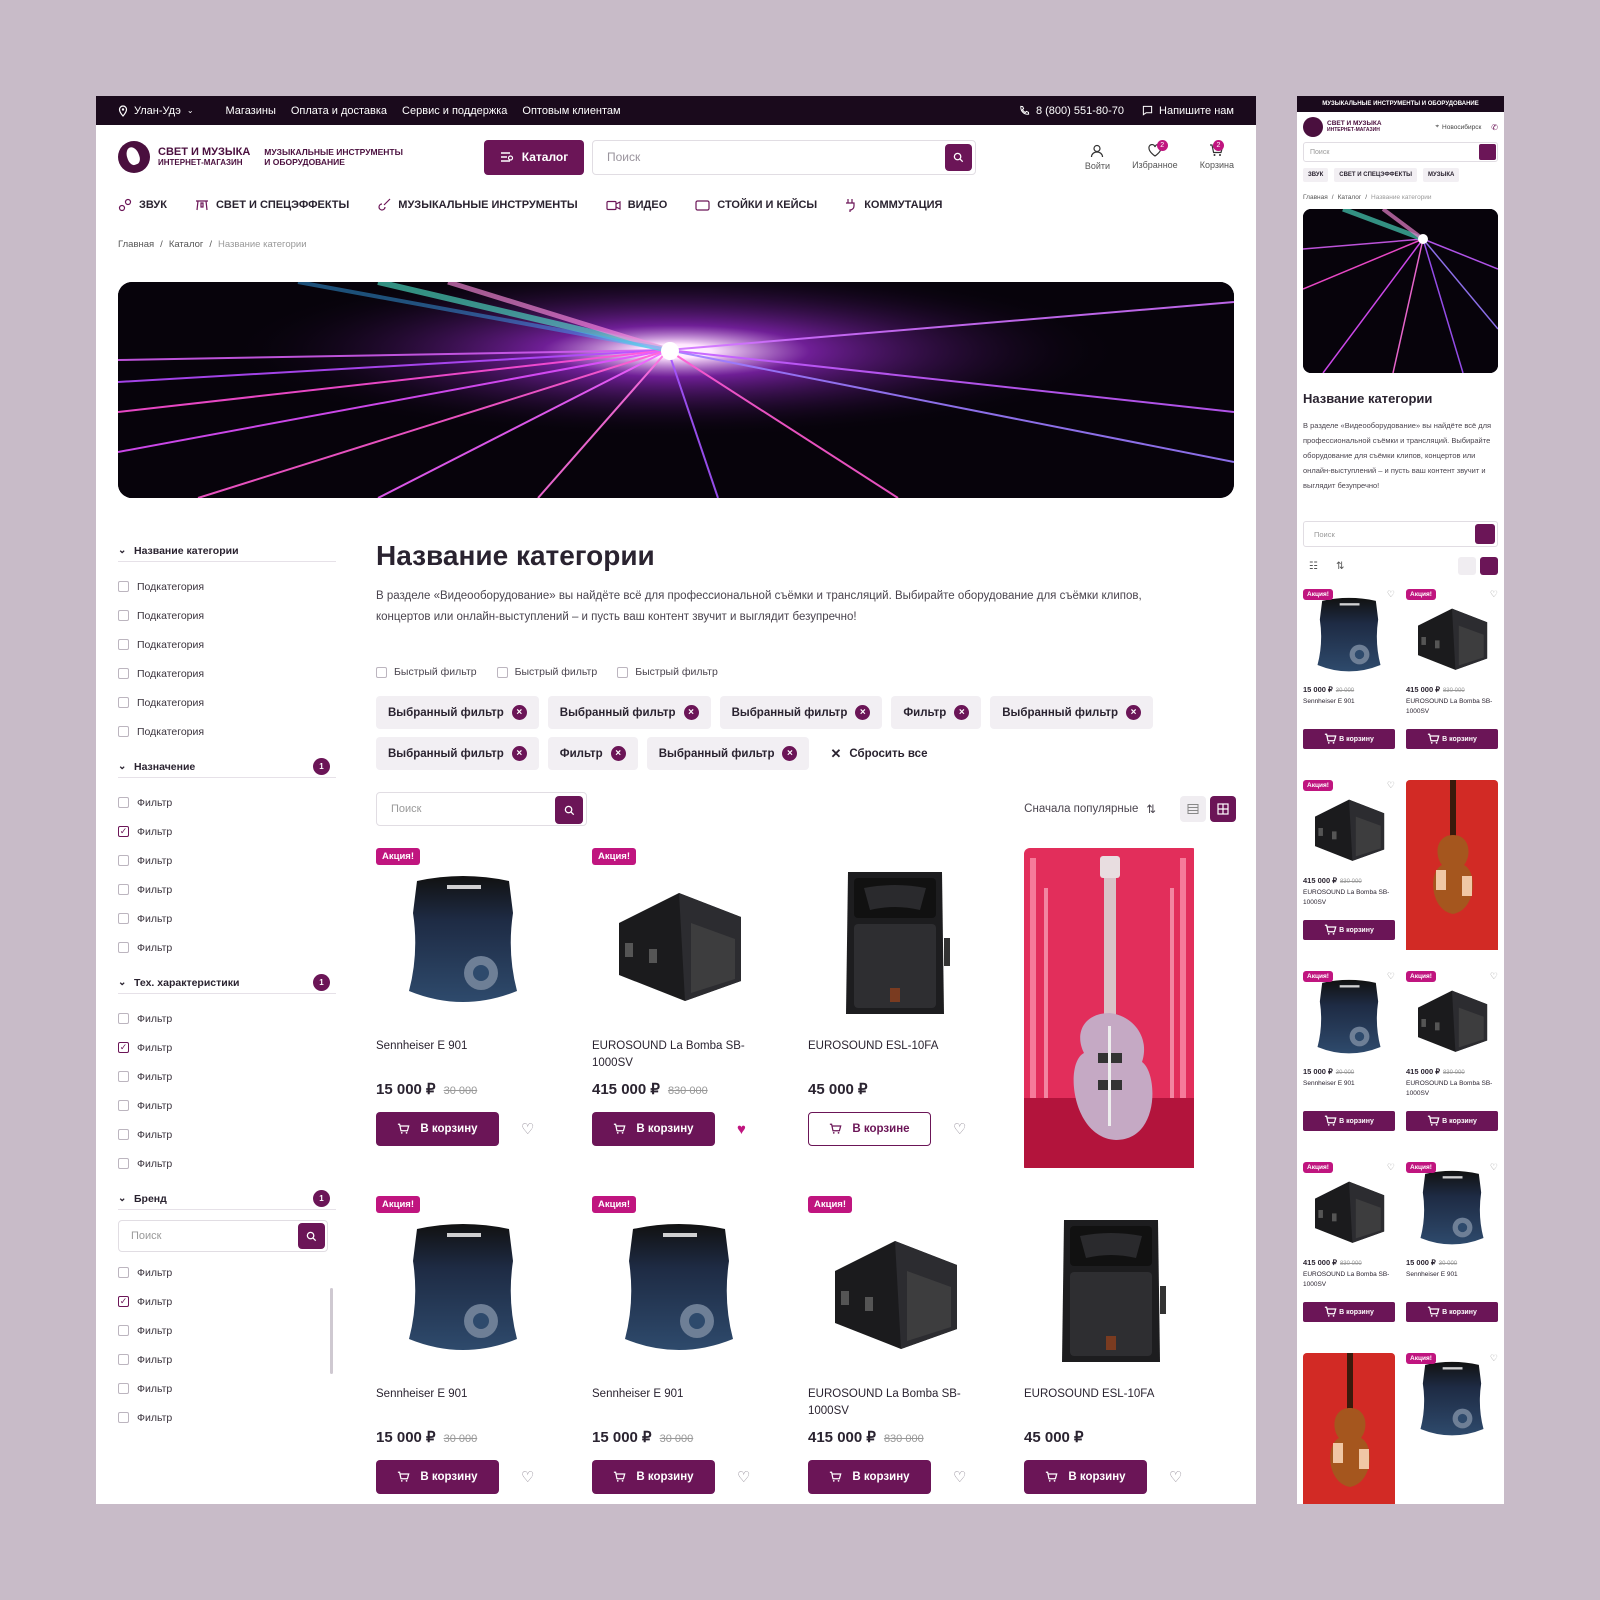  What do you see at coordinates (251, 111) in the screenshot?
I see `top-link-stores: Магазины` at bounding box center [251, 111].